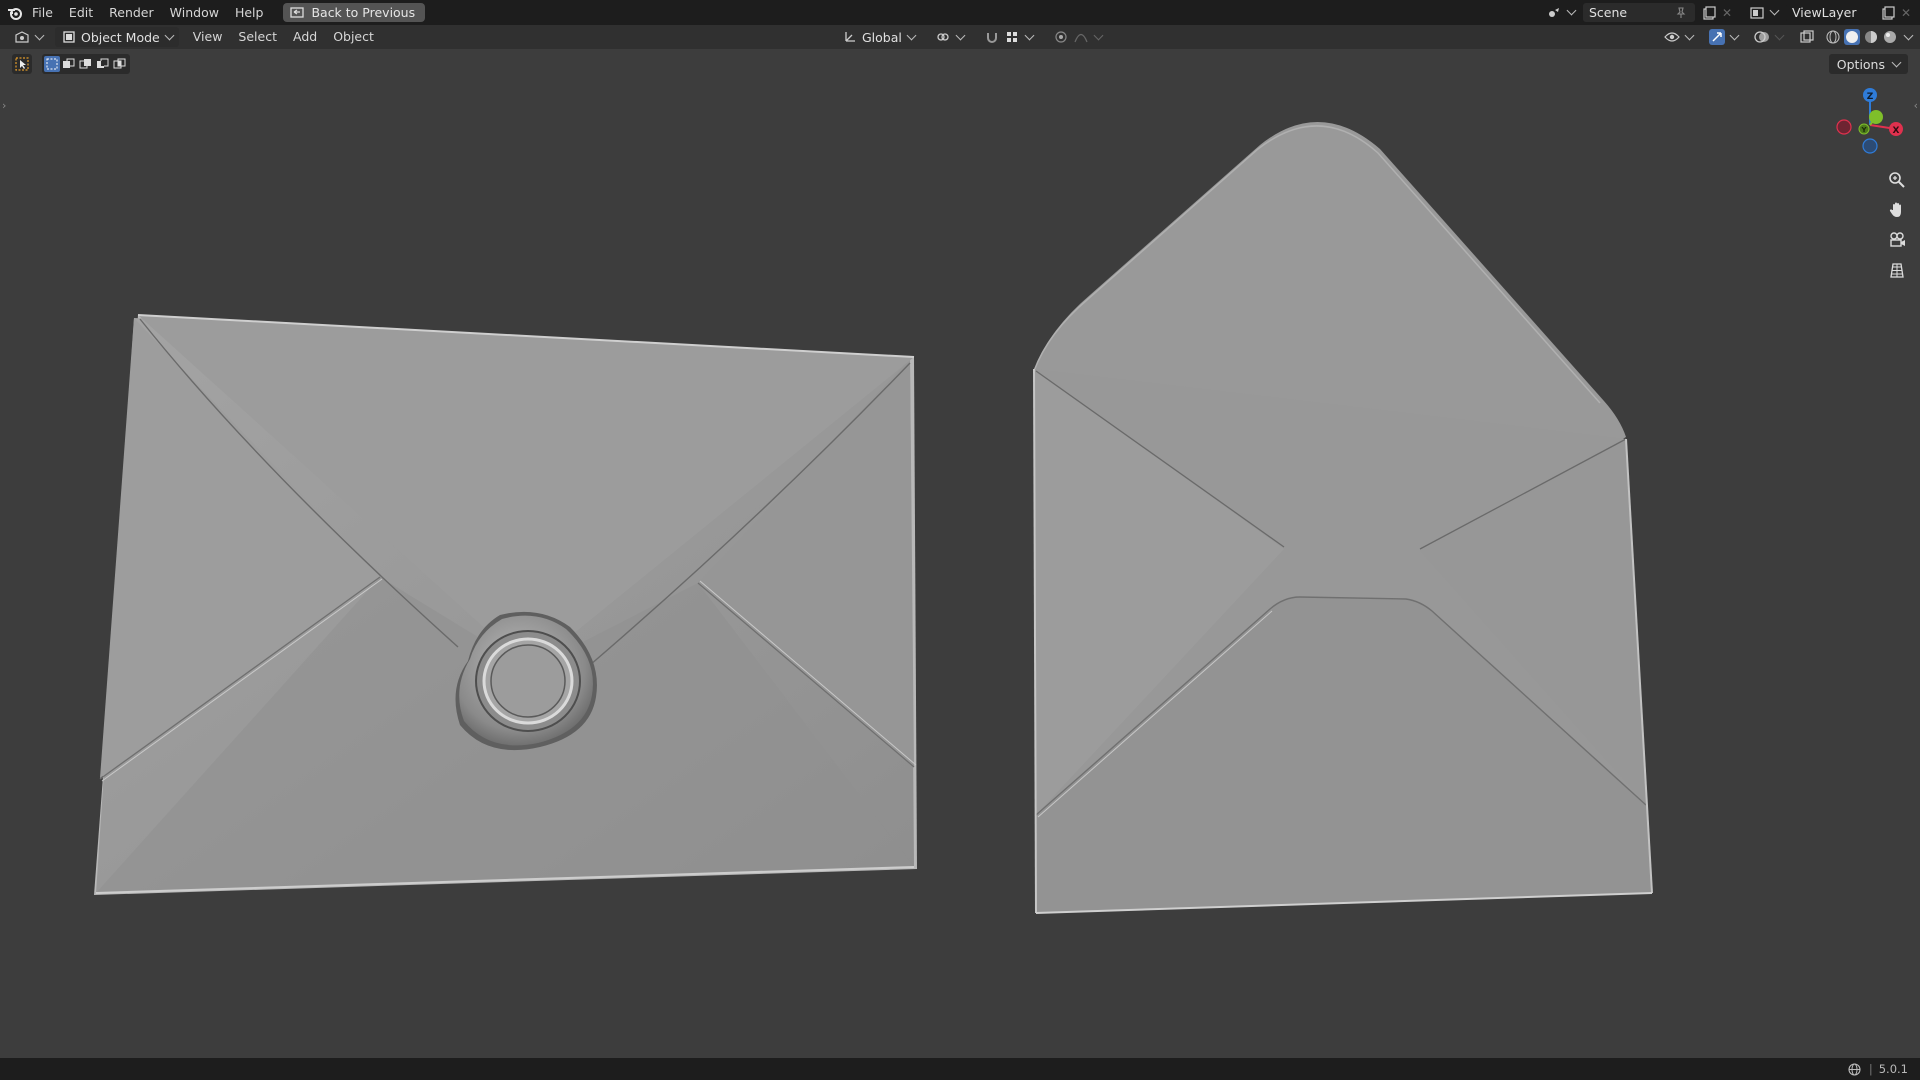  I want to click on menu-select: Select, so click(257, 37).